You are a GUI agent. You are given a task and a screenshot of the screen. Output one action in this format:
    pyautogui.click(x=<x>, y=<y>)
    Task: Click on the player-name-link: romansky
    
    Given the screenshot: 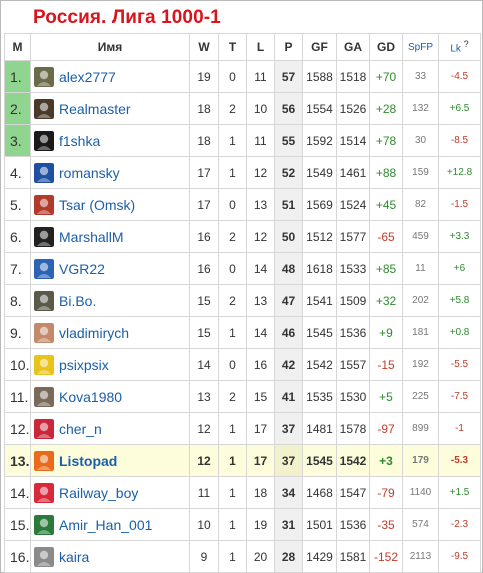 What is the action you would take?
    pyautogui.click(x=89, y=173)
    